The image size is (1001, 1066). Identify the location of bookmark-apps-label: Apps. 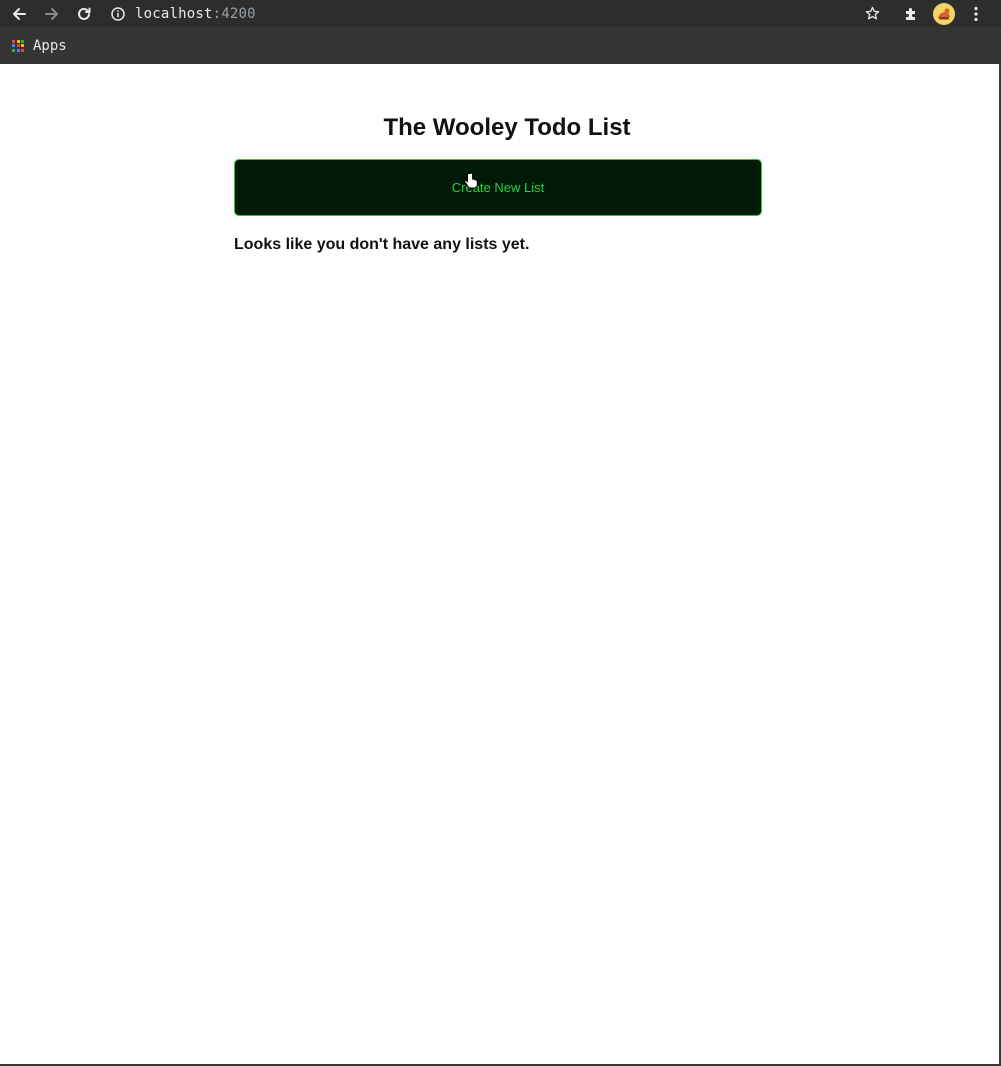
(50, 45).